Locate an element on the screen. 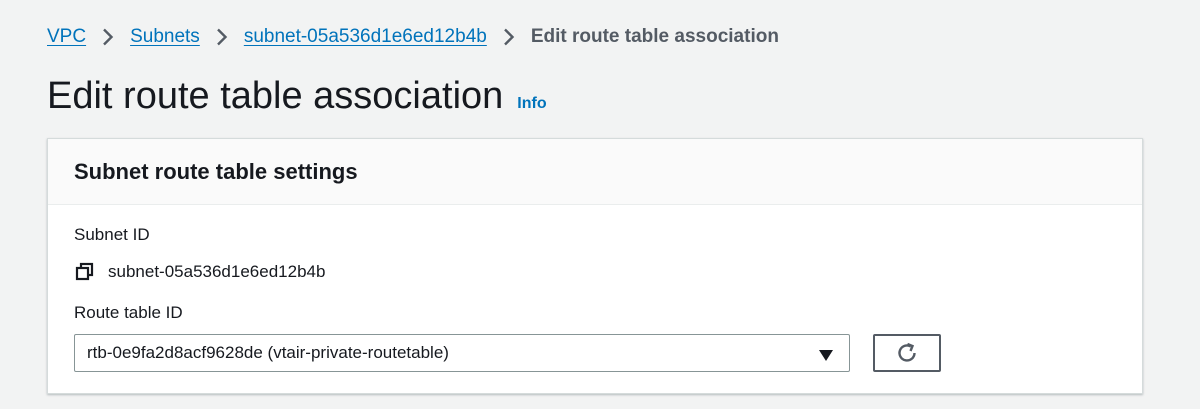 The height and width of the screenshot is (409, 1200). subnet-id-label: Subnet ID is located at coordinates (112, 234).